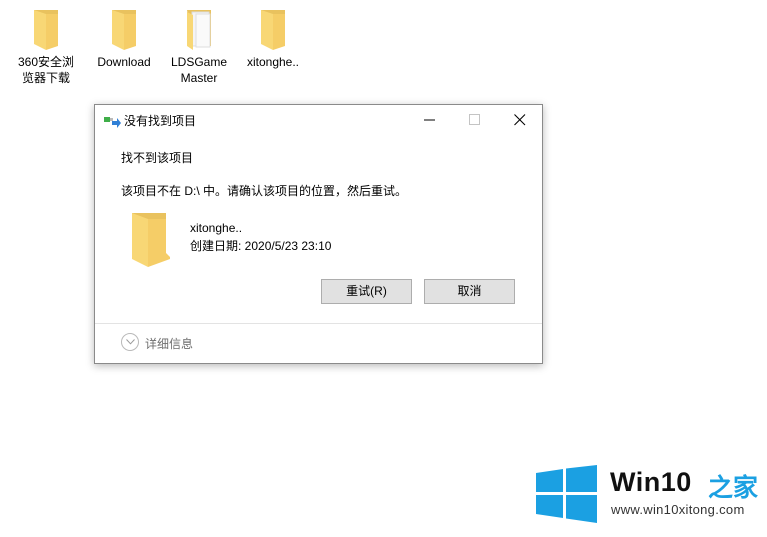 The width and height of the screenshot is (767, 537). Describe the element at coordinates (199, 62) in the screenshot. I see `desktop-icon-label: LDSGame` at that location.